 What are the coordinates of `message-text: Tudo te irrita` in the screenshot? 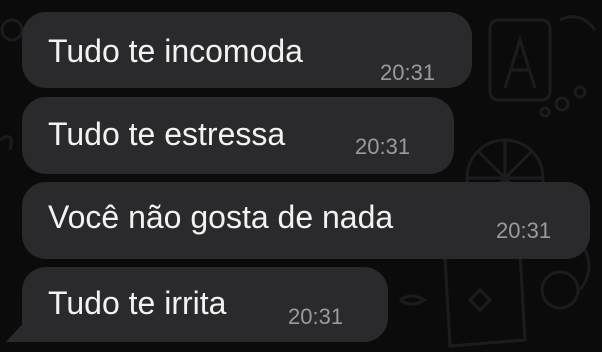 It's located at (137, 303).